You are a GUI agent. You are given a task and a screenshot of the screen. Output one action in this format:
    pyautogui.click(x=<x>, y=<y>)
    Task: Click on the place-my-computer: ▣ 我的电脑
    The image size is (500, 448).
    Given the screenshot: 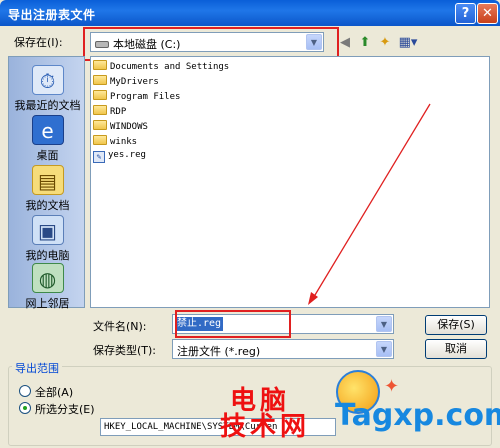 What is the action you would take?
    pyautogui.click(x=47, y=239)
    